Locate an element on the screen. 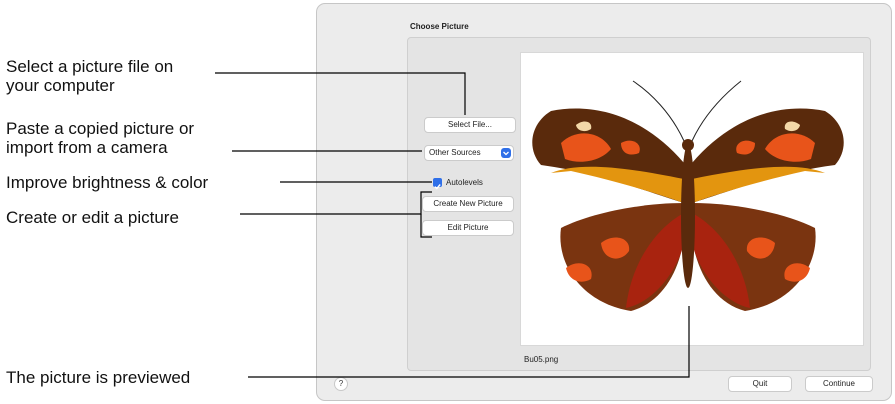  leader-select-file is located at coordinates (340, 93).